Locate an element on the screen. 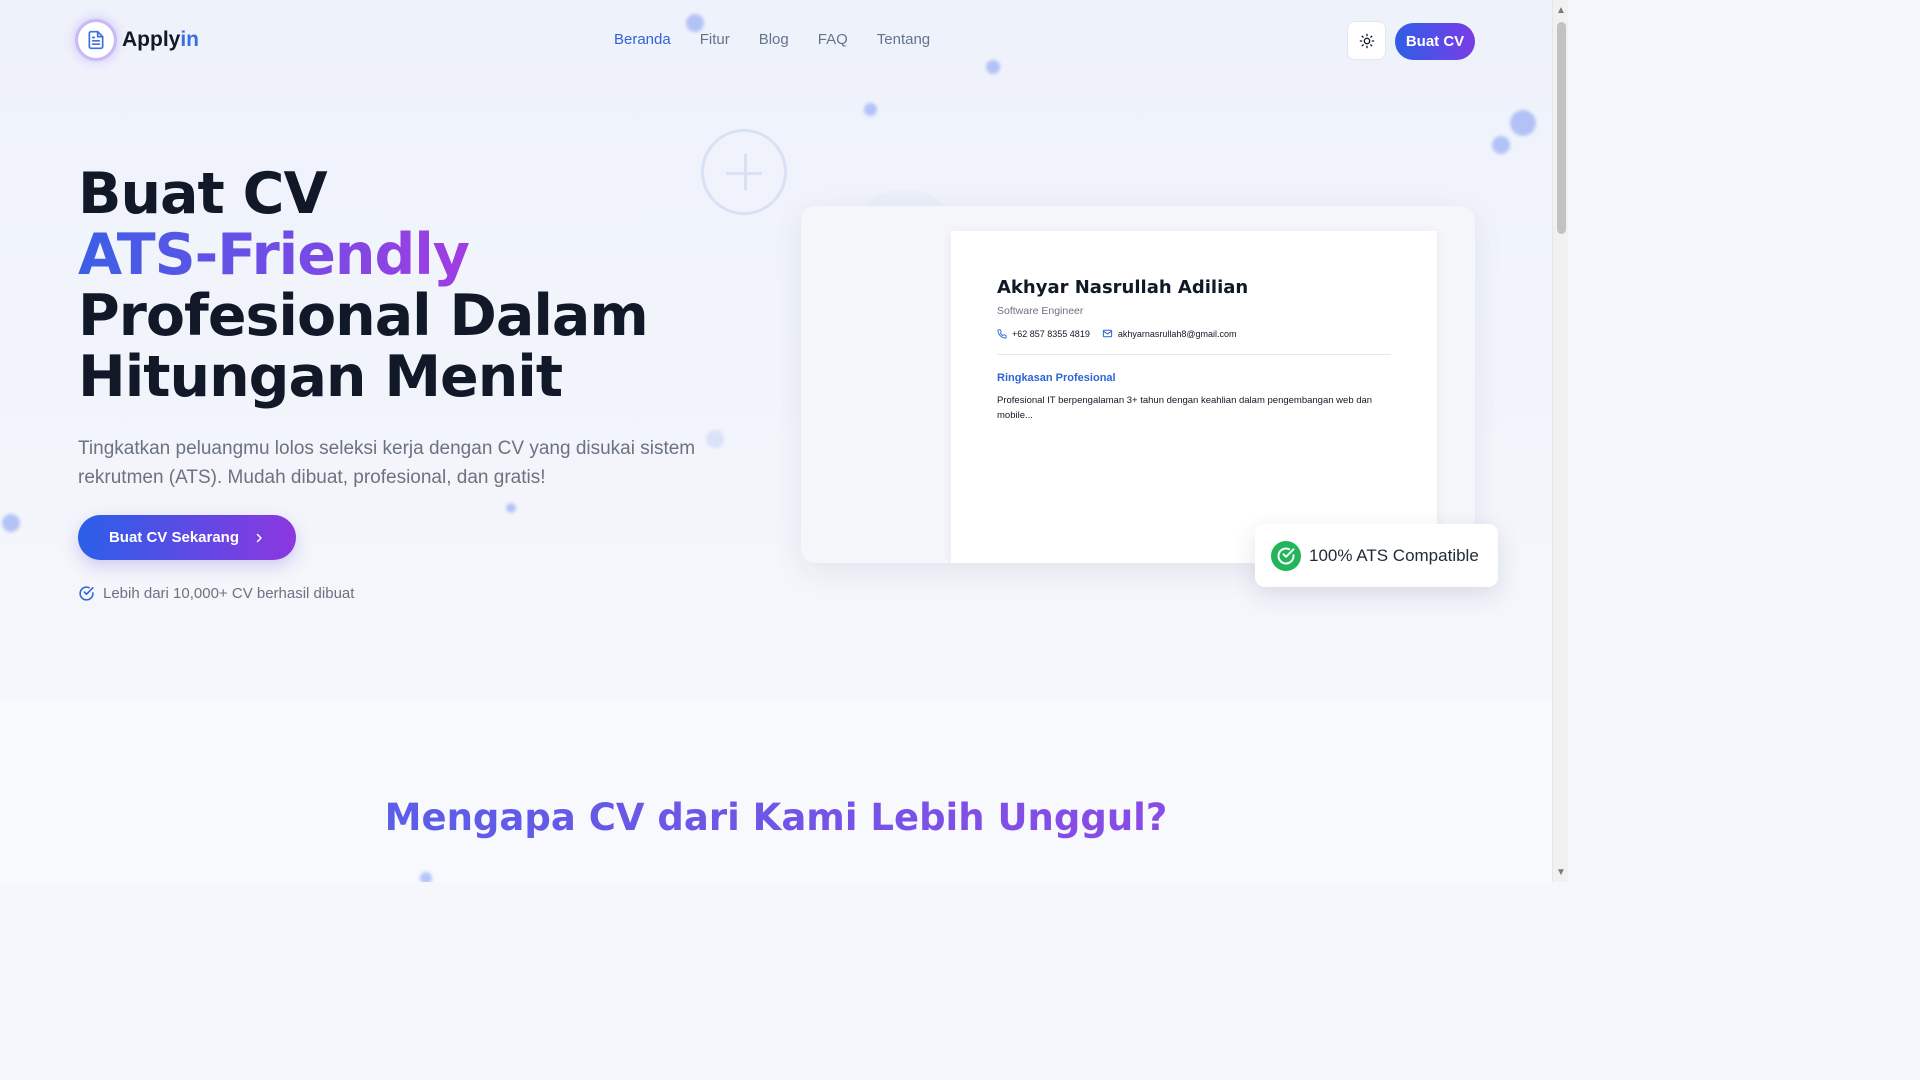  cv-phone-text: +62 857 8355 4819 is located at coordinates (1051, 333).